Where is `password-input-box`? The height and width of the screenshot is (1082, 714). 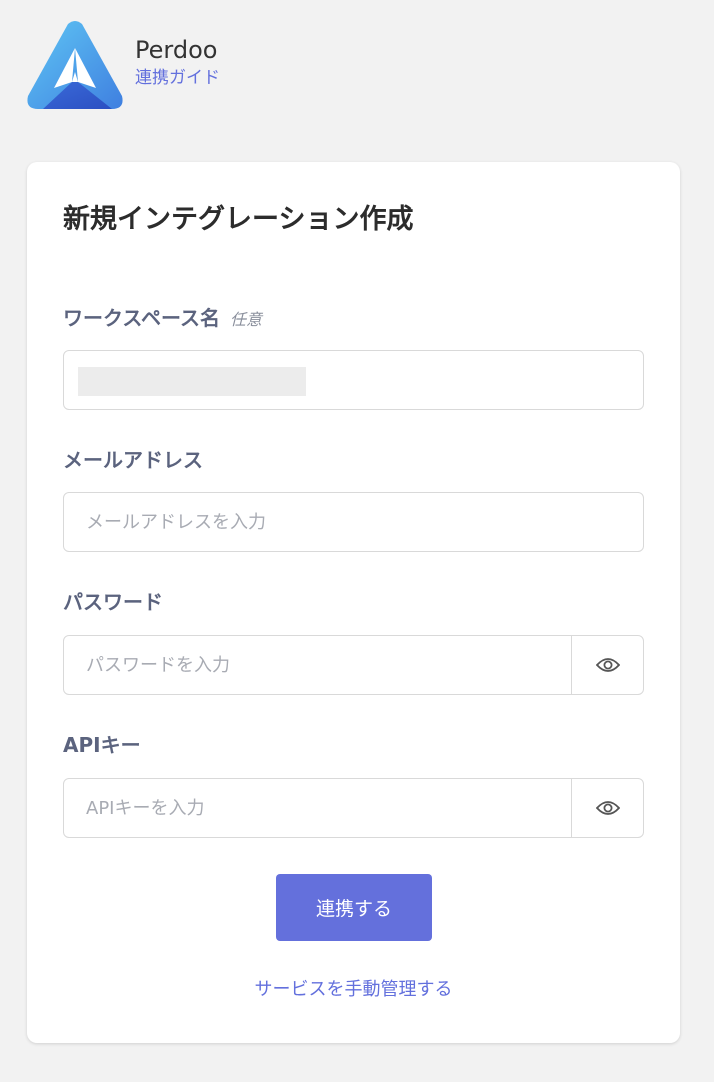
password-input-box is located at coordinates (353, 665).